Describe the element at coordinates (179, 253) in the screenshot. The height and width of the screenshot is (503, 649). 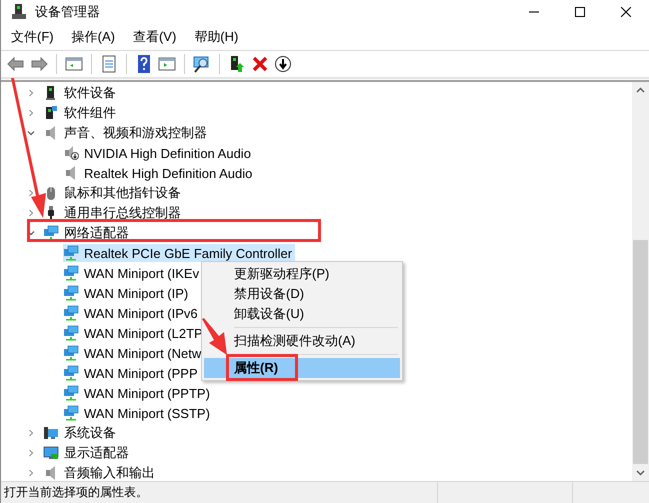
I see `tree-item: Realtek PCIe GbE Family Controller` at that location.